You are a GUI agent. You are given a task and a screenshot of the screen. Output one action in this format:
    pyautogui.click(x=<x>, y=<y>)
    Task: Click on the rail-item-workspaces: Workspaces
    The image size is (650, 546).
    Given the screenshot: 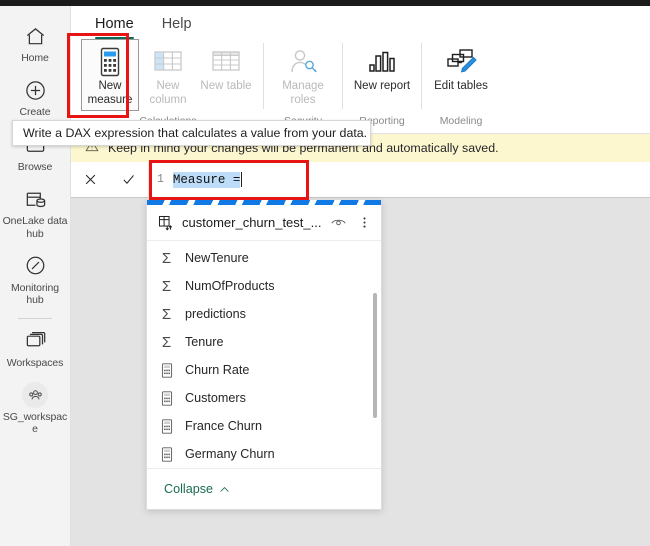 What is the action you would take?
    pyautogui.click(x=35, y=348)
    